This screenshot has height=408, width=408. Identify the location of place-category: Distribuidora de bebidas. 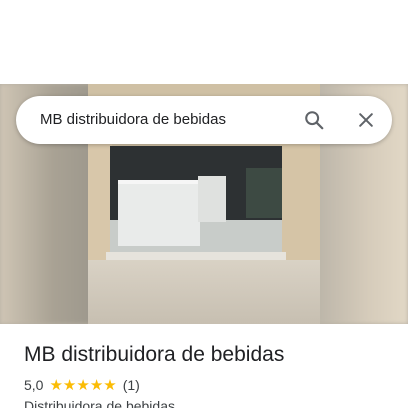
(99, 403).